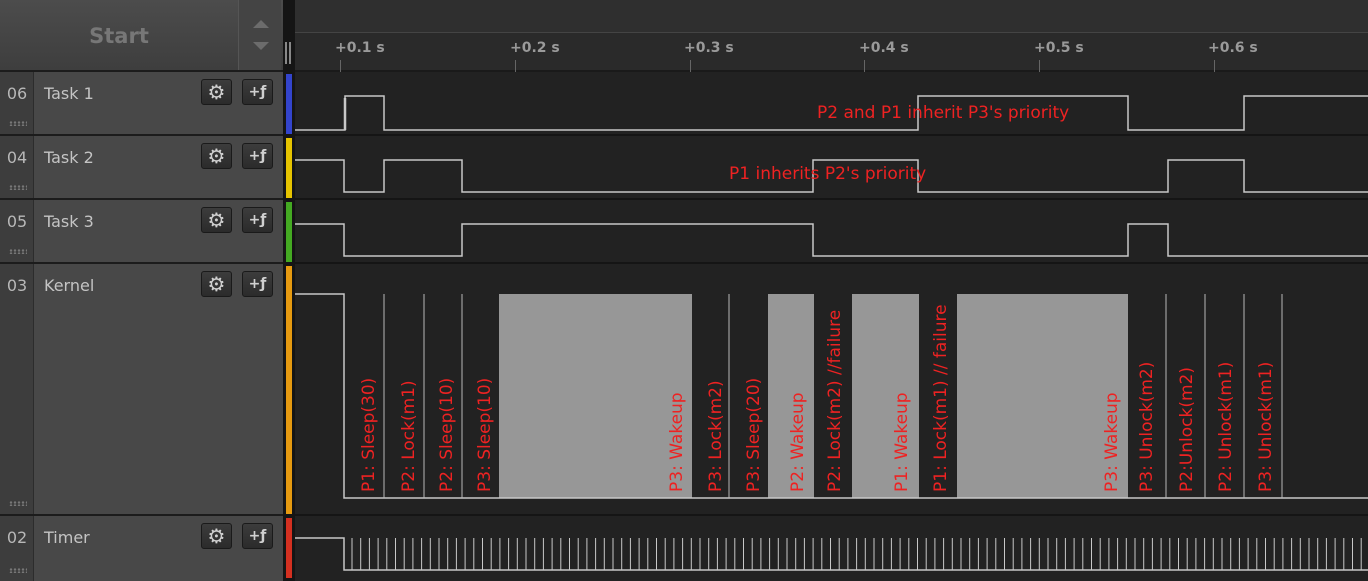 The width and height of the screenshot is (1368, 581). I want to click on channel-number: 03, so click(17, 285).